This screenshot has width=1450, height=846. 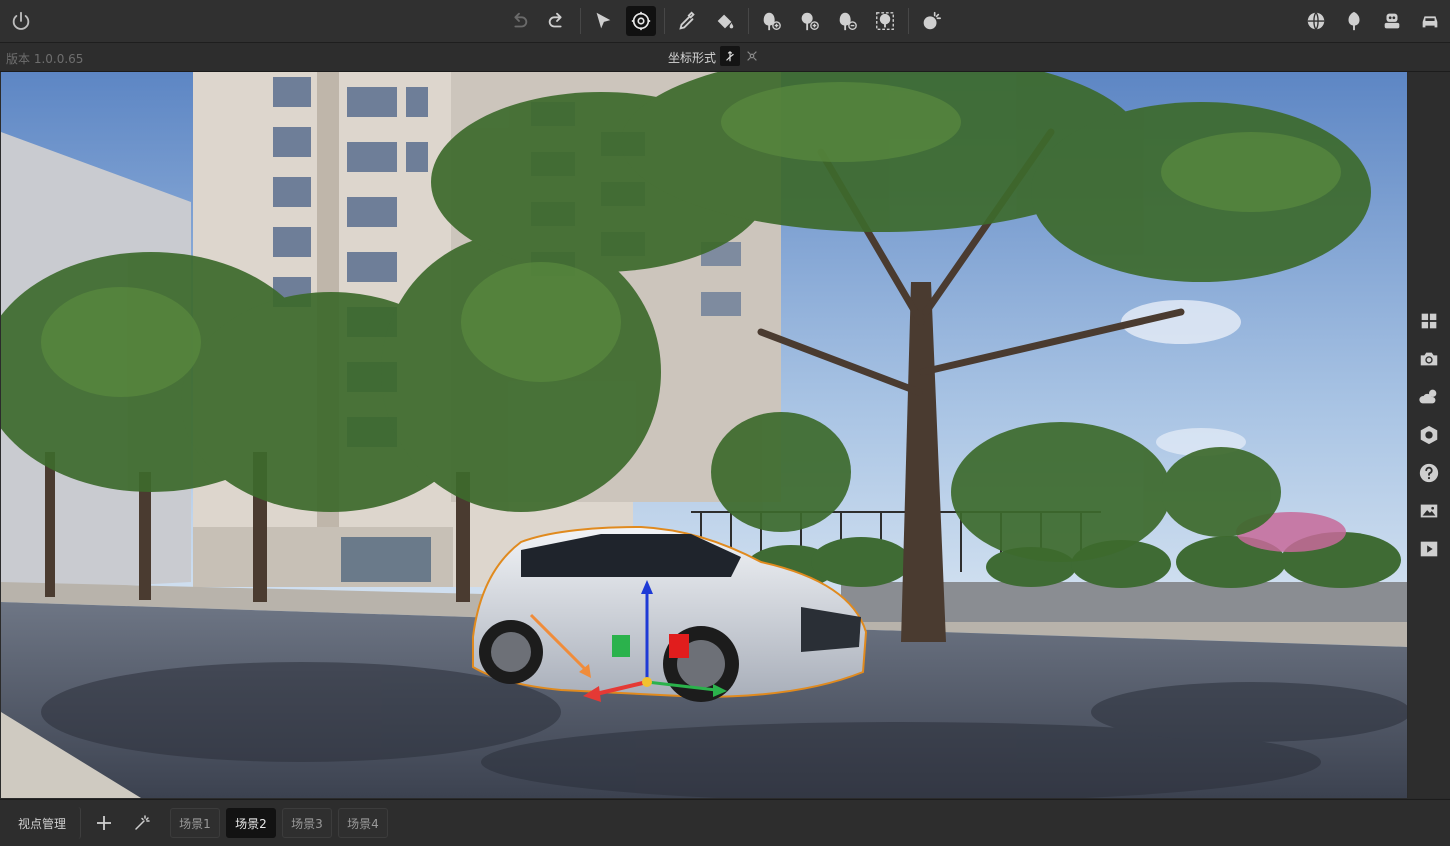 What do you see at coordinates (1429, 397) in the screenshot?
I see `cloud-sun-icon` at bounding box center [1429, 397].